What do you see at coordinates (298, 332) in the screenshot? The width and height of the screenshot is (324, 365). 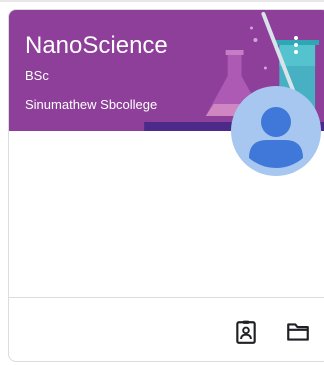 I see `folder-icon` at bounding box center [298, 332].